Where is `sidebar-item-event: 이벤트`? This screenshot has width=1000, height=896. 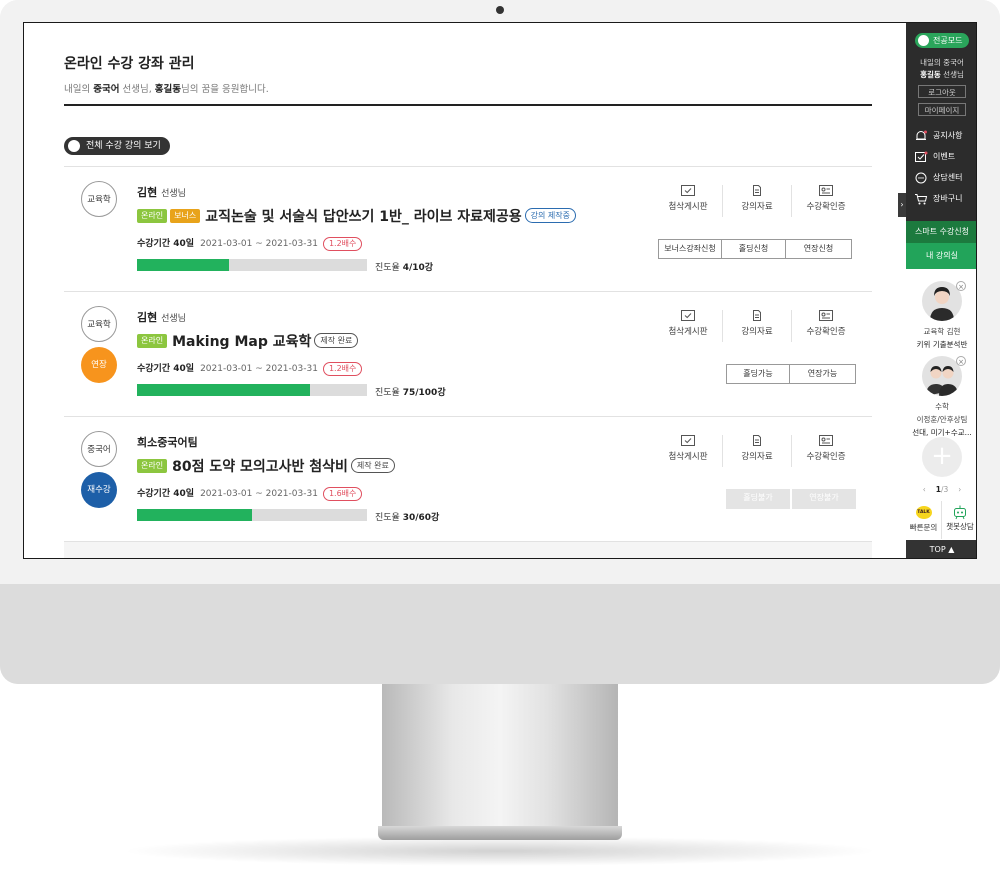 sidebar-item-event: 이벤트 is located at coordinates (934, 157).